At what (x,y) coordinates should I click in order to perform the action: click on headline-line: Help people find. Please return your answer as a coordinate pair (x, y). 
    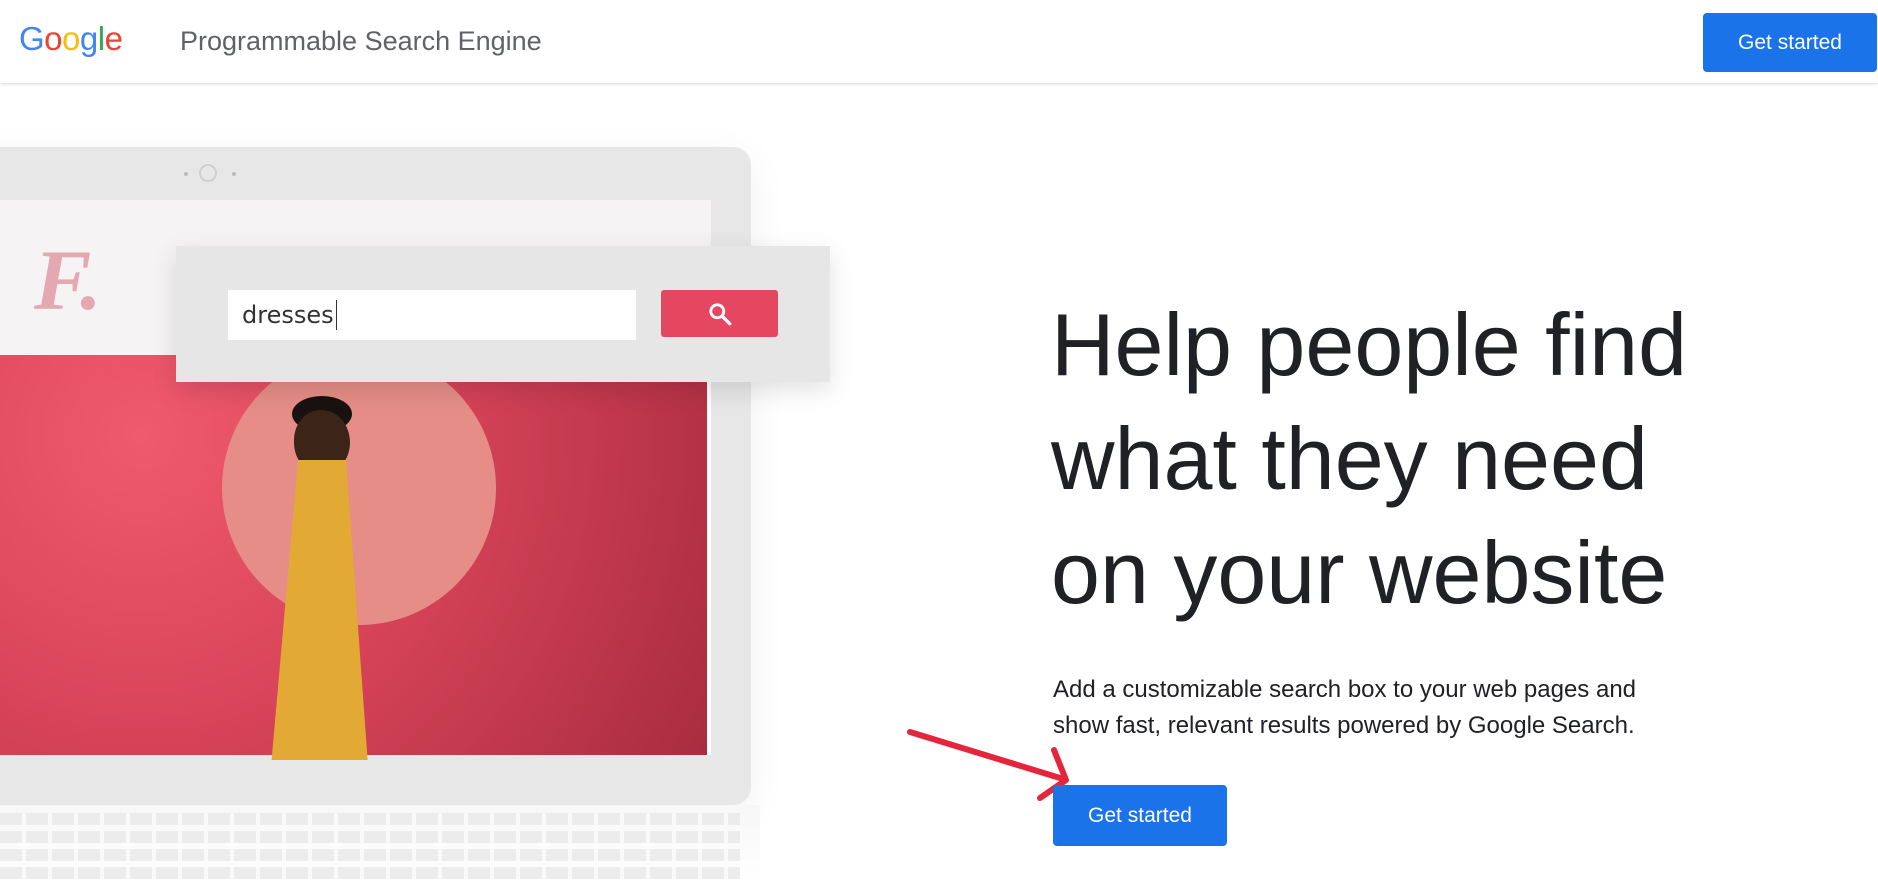
    Looking at the image, I should click on (1369, 344).